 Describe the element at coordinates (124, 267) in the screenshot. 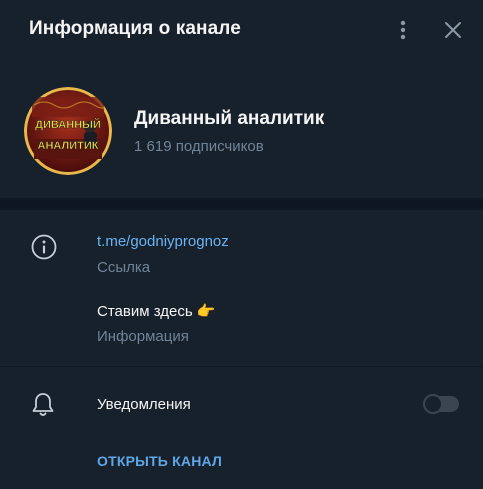

I see `link-caption: Ссылка` at that location.